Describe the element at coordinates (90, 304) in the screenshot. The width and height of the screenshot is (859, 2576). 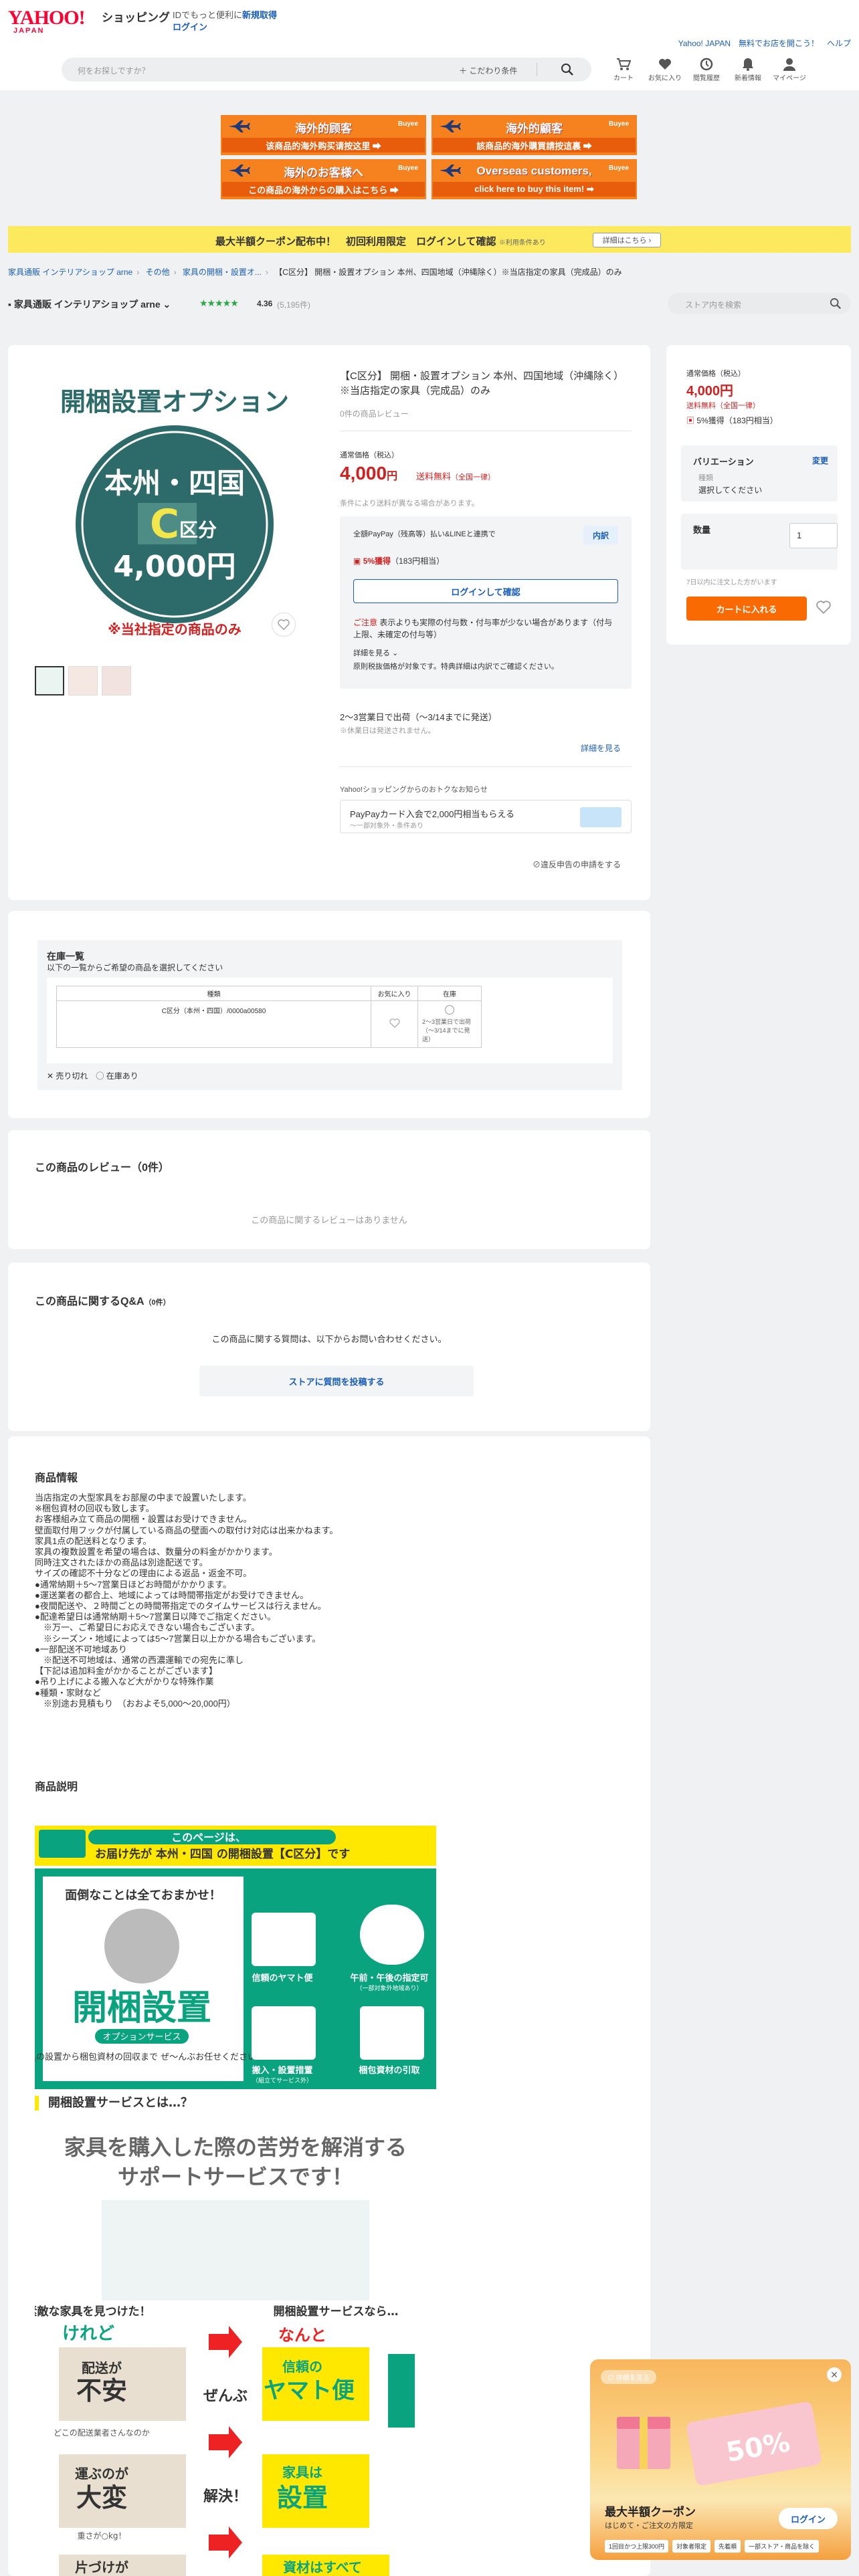
I see `store-name: ▪ 家具通販 インテリアショップ arne ⌄` at that location.